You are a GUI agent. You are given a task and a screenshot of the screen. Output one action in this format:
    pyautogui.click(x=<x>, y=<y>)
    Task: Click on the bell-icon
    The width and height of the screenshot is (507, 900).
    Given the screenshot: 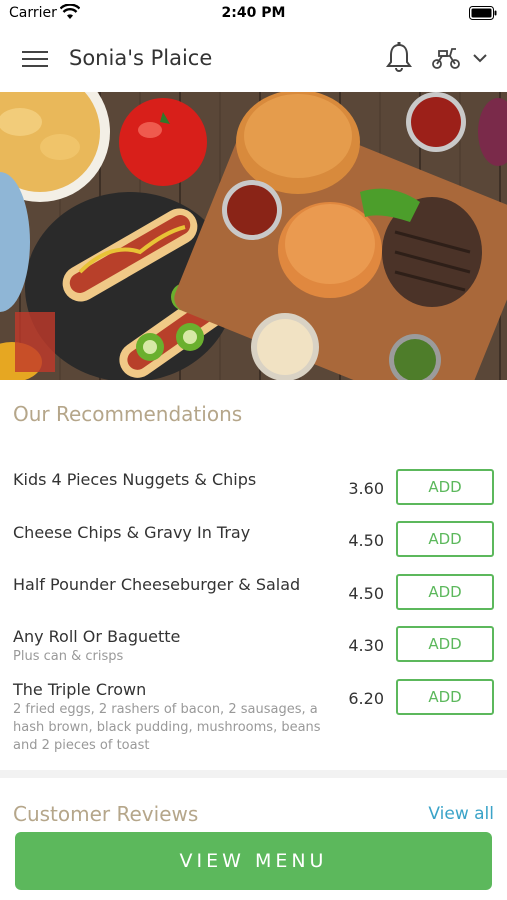 What is the action you would take?
    pyautogui.click(x=399, y=58)
    